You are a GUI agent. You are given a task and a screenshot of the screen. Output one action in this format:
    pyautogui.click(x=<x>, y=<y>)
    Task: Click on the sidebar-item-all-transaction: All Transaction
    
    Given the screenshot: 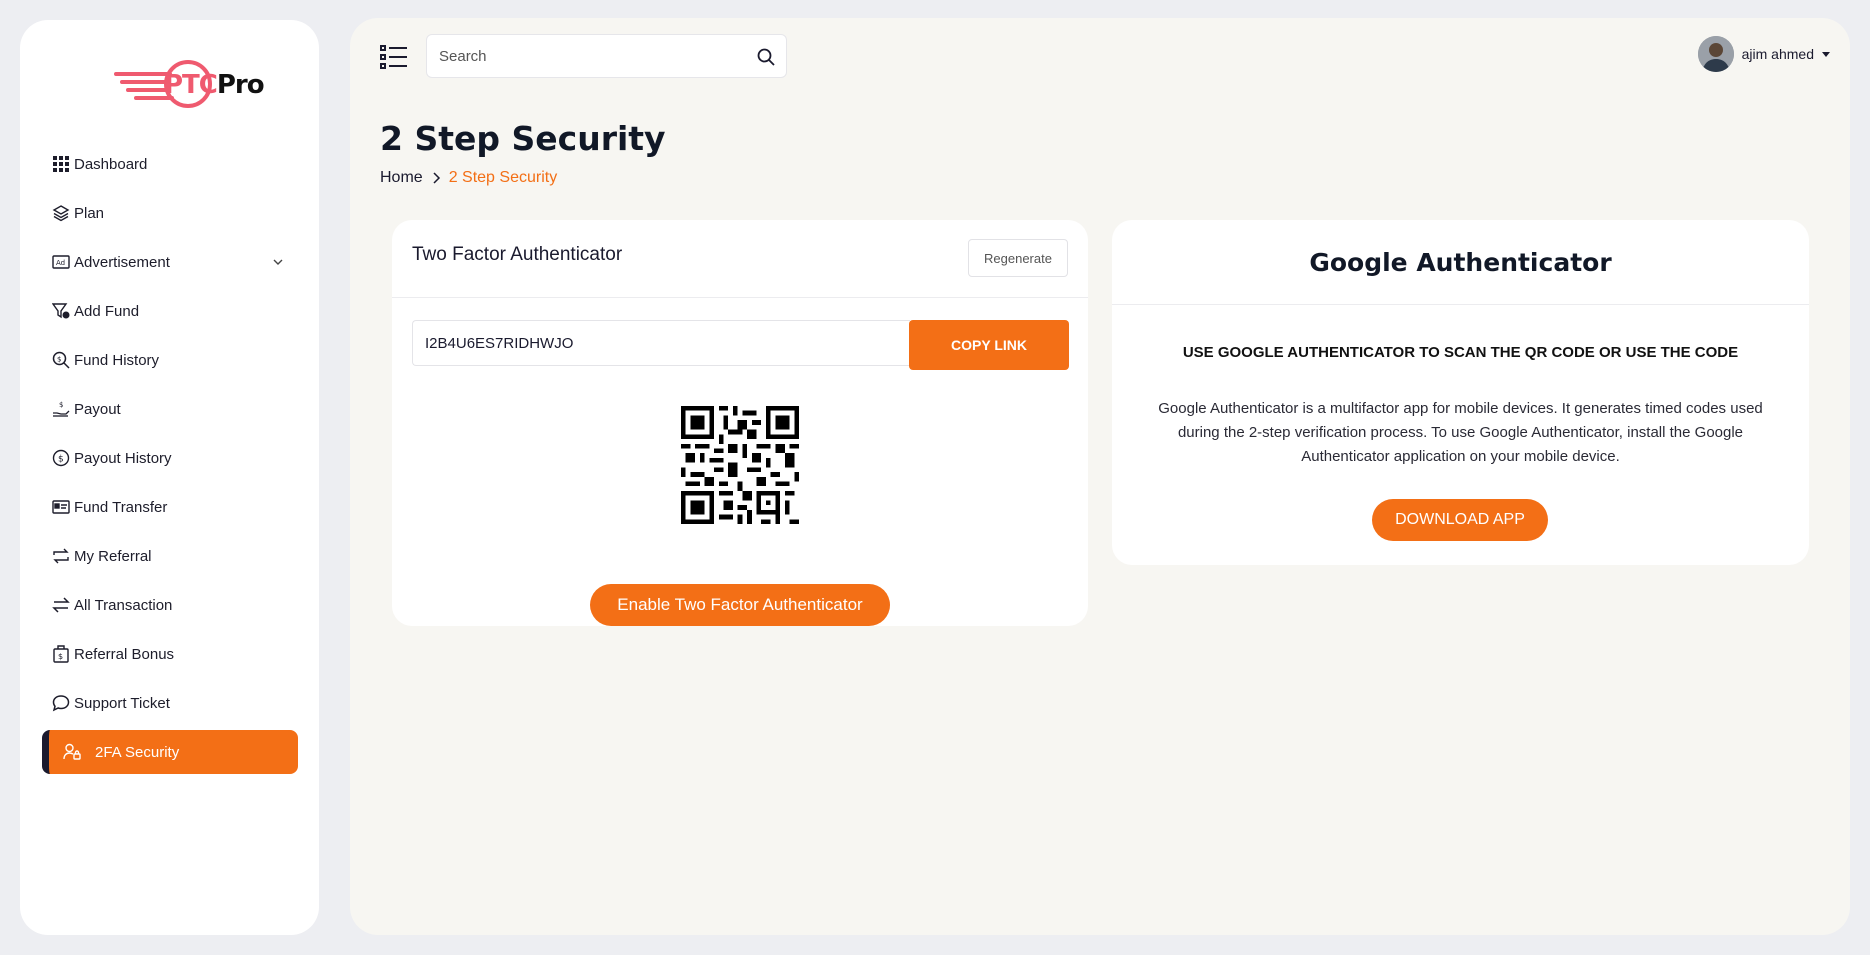 What is the action you would take?
    pyautogui.click(x=170, y=605)
    